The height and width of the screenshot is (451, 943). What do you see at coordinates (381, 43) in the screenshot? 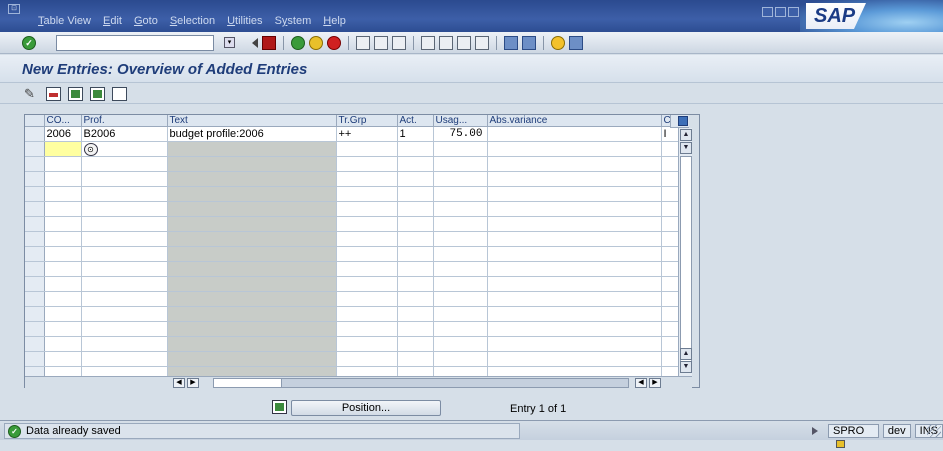
I see `find-icon` at bounding box center [381, 43].